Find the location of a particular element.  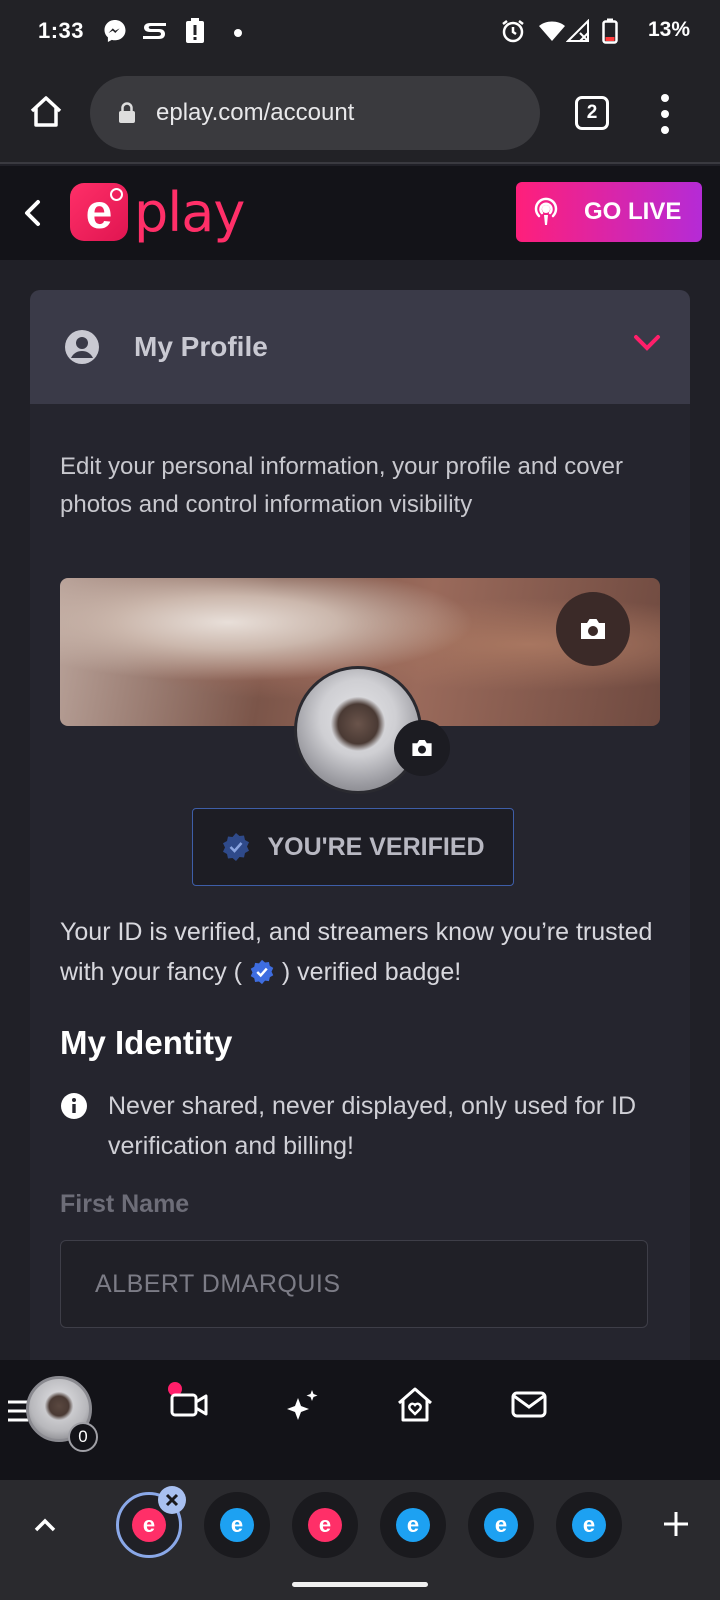

video-camera-icon is located at coordinates (189, 1405).